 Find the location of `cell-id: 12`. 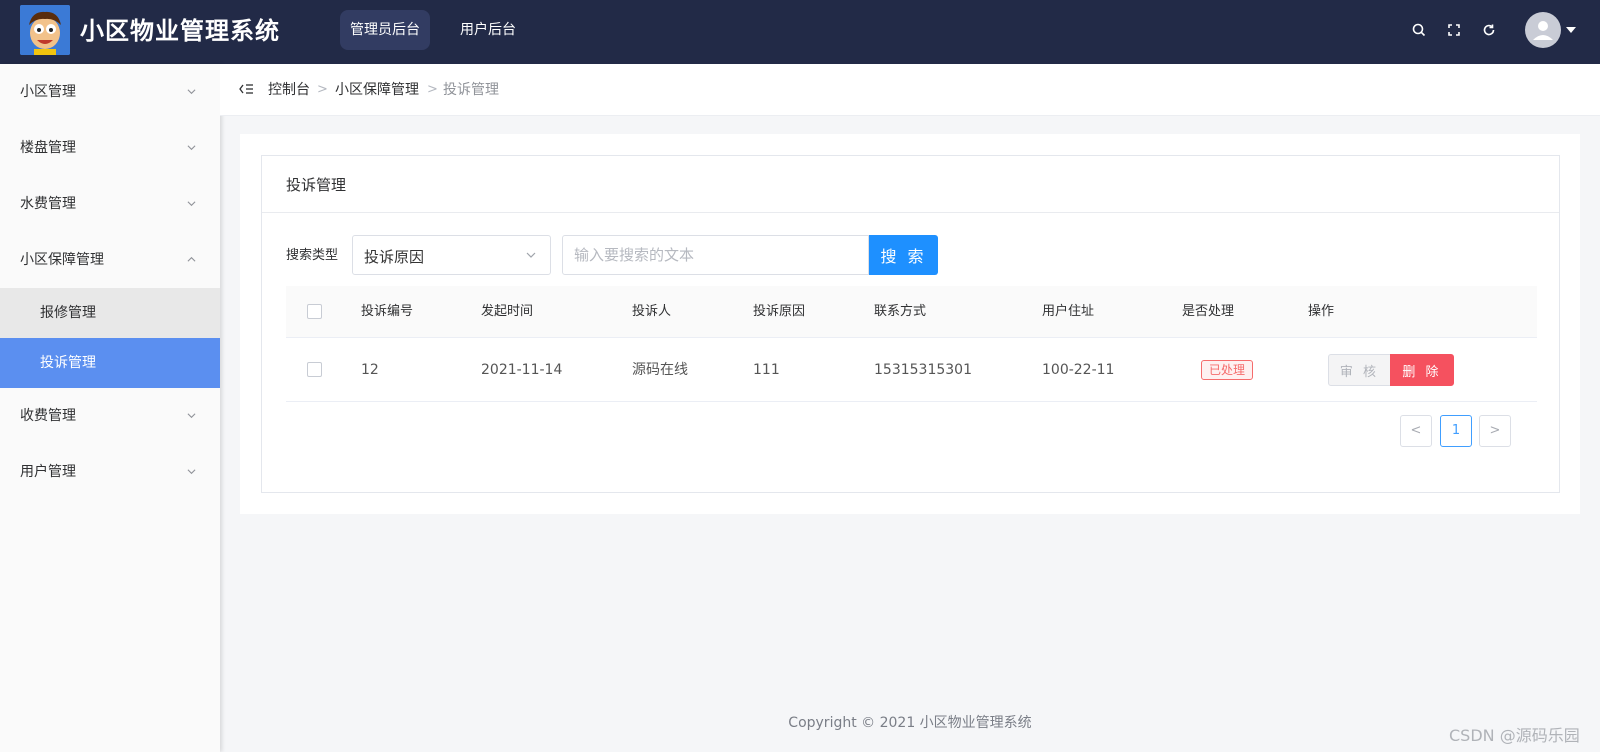

cell-id: 12 is located at coordinates (370, 370).